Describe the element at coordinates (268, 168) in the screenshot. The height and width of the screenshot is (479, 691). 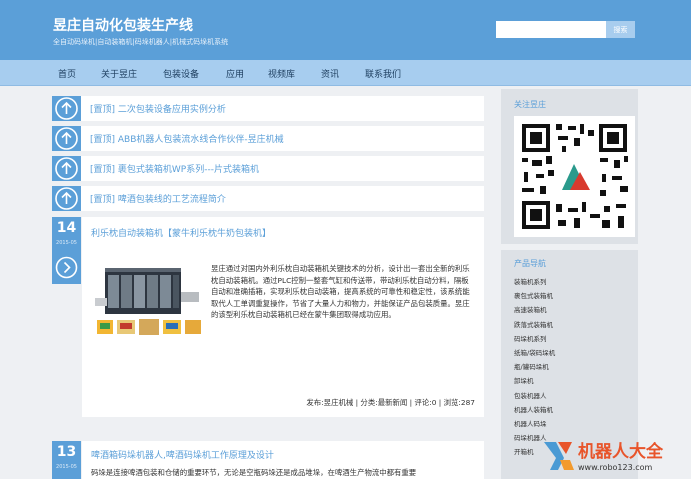
I see `sticky-post: [置顶] 裹包式装箱机WP系列---片式装箱机` at that location.